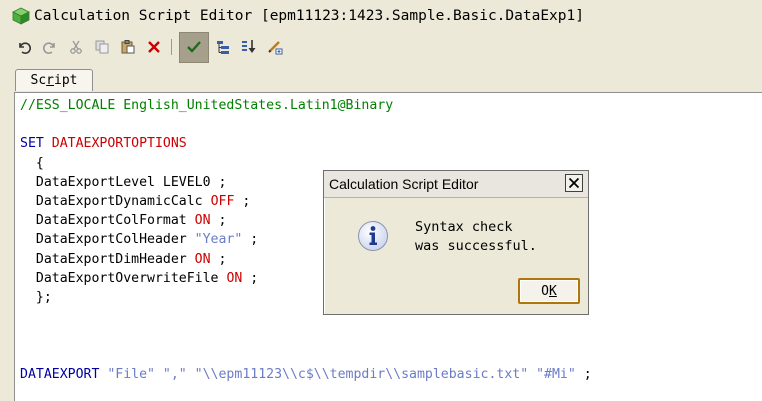  I want to click on download-button, so click(249, 47).